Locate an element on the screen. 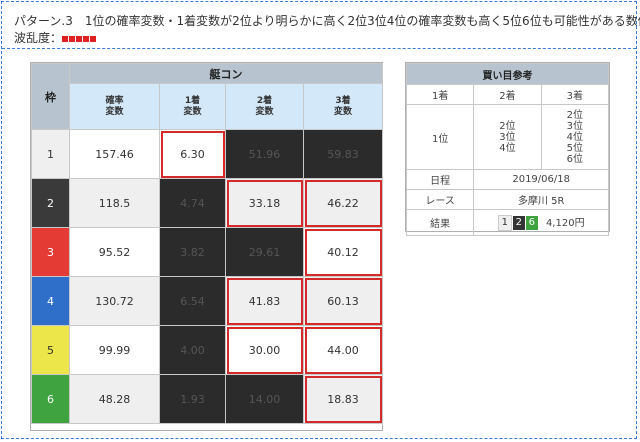  pick-item: 5位 is located at coordinates (575, 148).